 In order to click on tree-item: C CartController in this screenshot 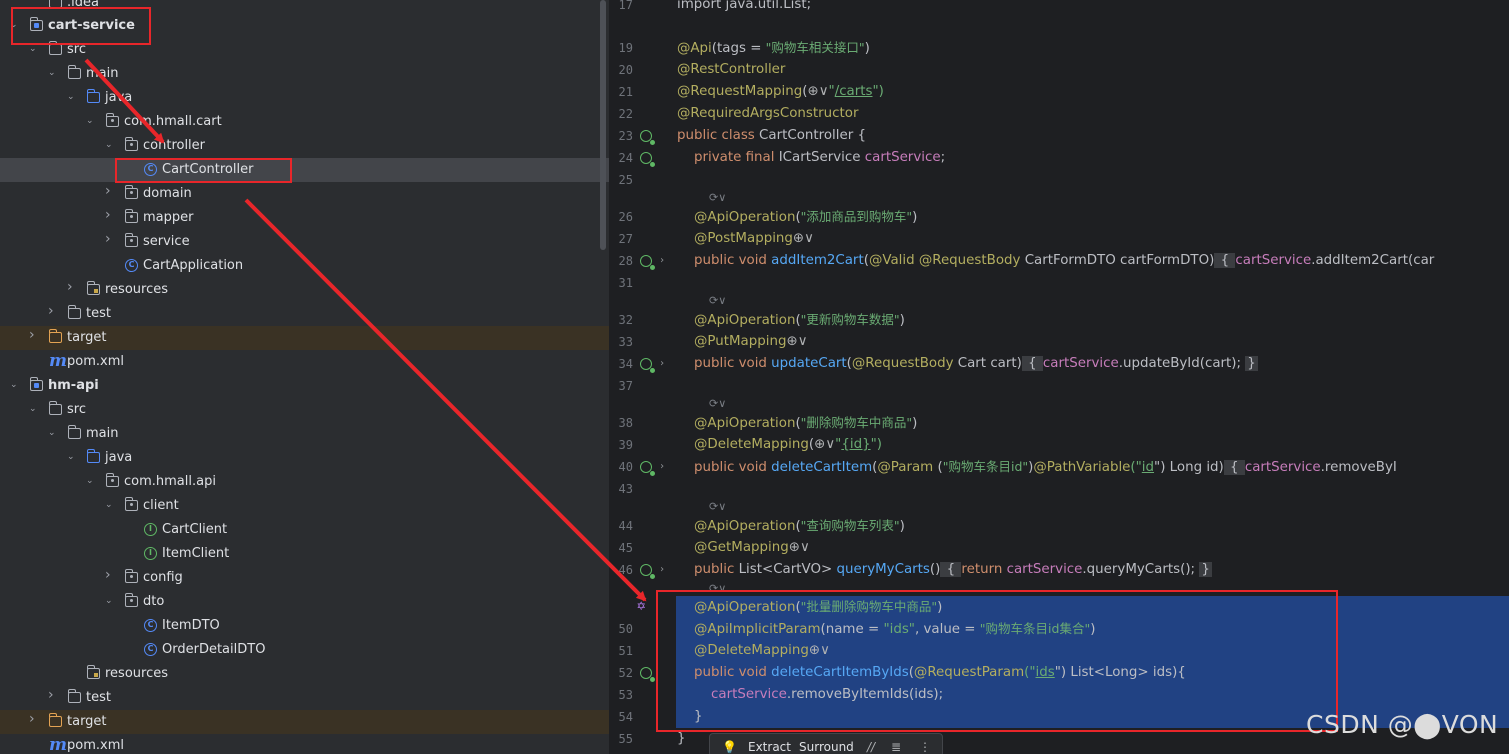, I will do `click(304, 170)`.